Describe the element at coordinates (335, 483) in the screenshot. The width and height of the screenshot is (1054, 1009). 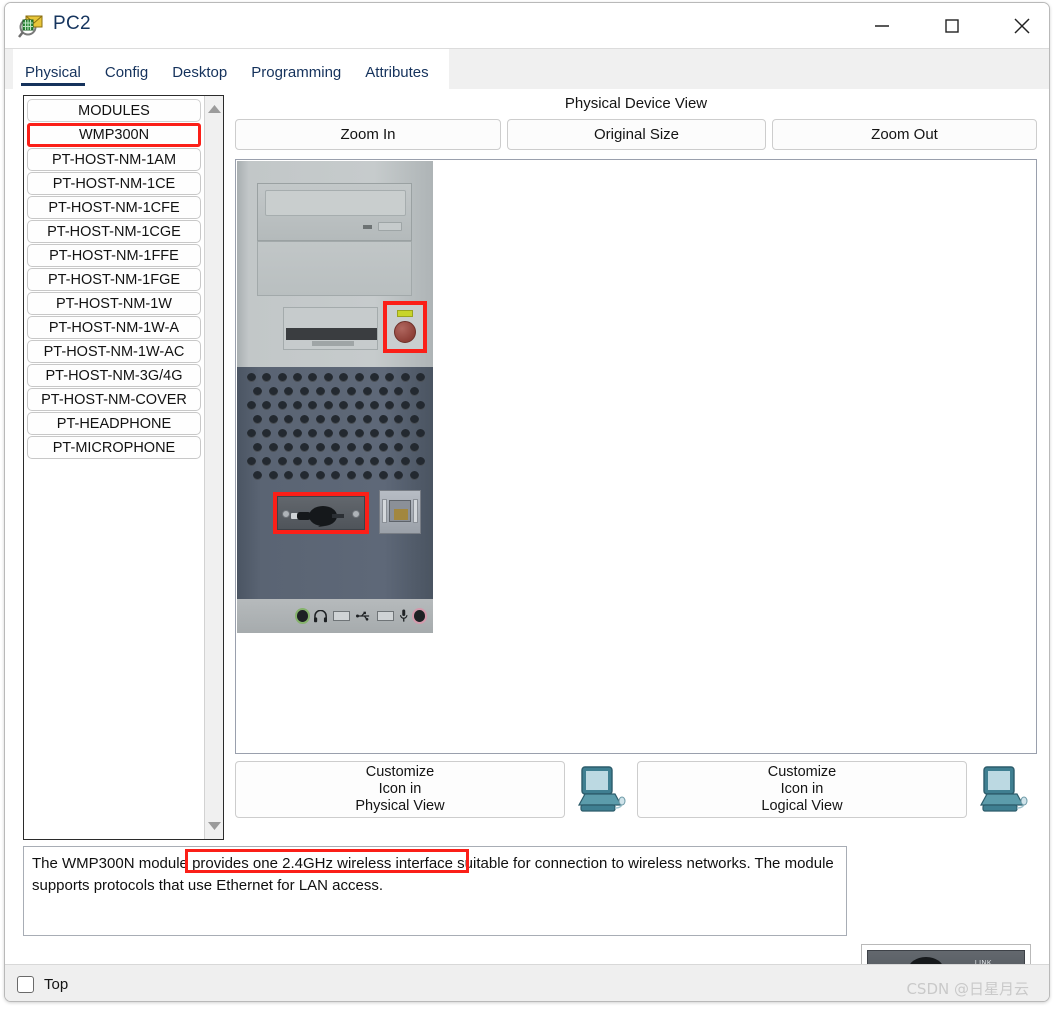
I see `pc-rear-grille` at that location.